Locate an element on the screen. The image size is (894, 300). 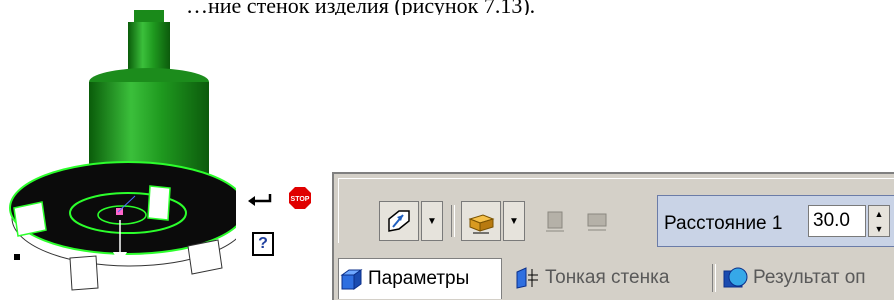
svg-text: STOP is located at coordinates (300, 199).